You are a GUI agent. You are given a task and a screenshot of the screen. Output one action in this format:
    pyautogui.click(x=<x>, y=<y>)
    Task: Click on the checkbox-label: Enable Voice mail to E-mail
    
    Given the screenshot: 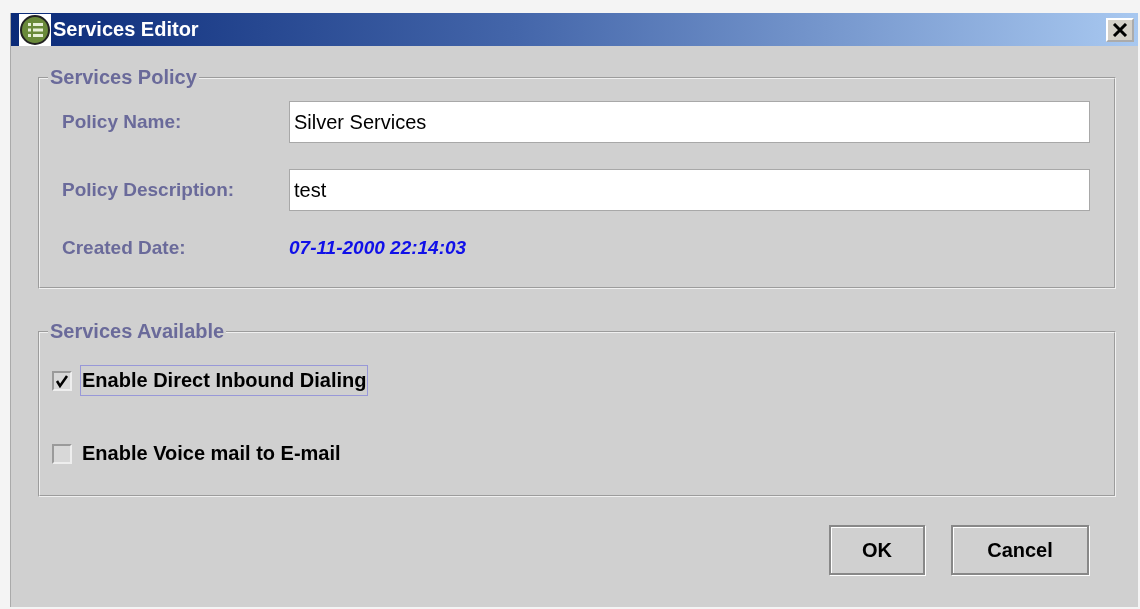 What is the action you would take?
    pyautogui.click(x=211, y=453)
    